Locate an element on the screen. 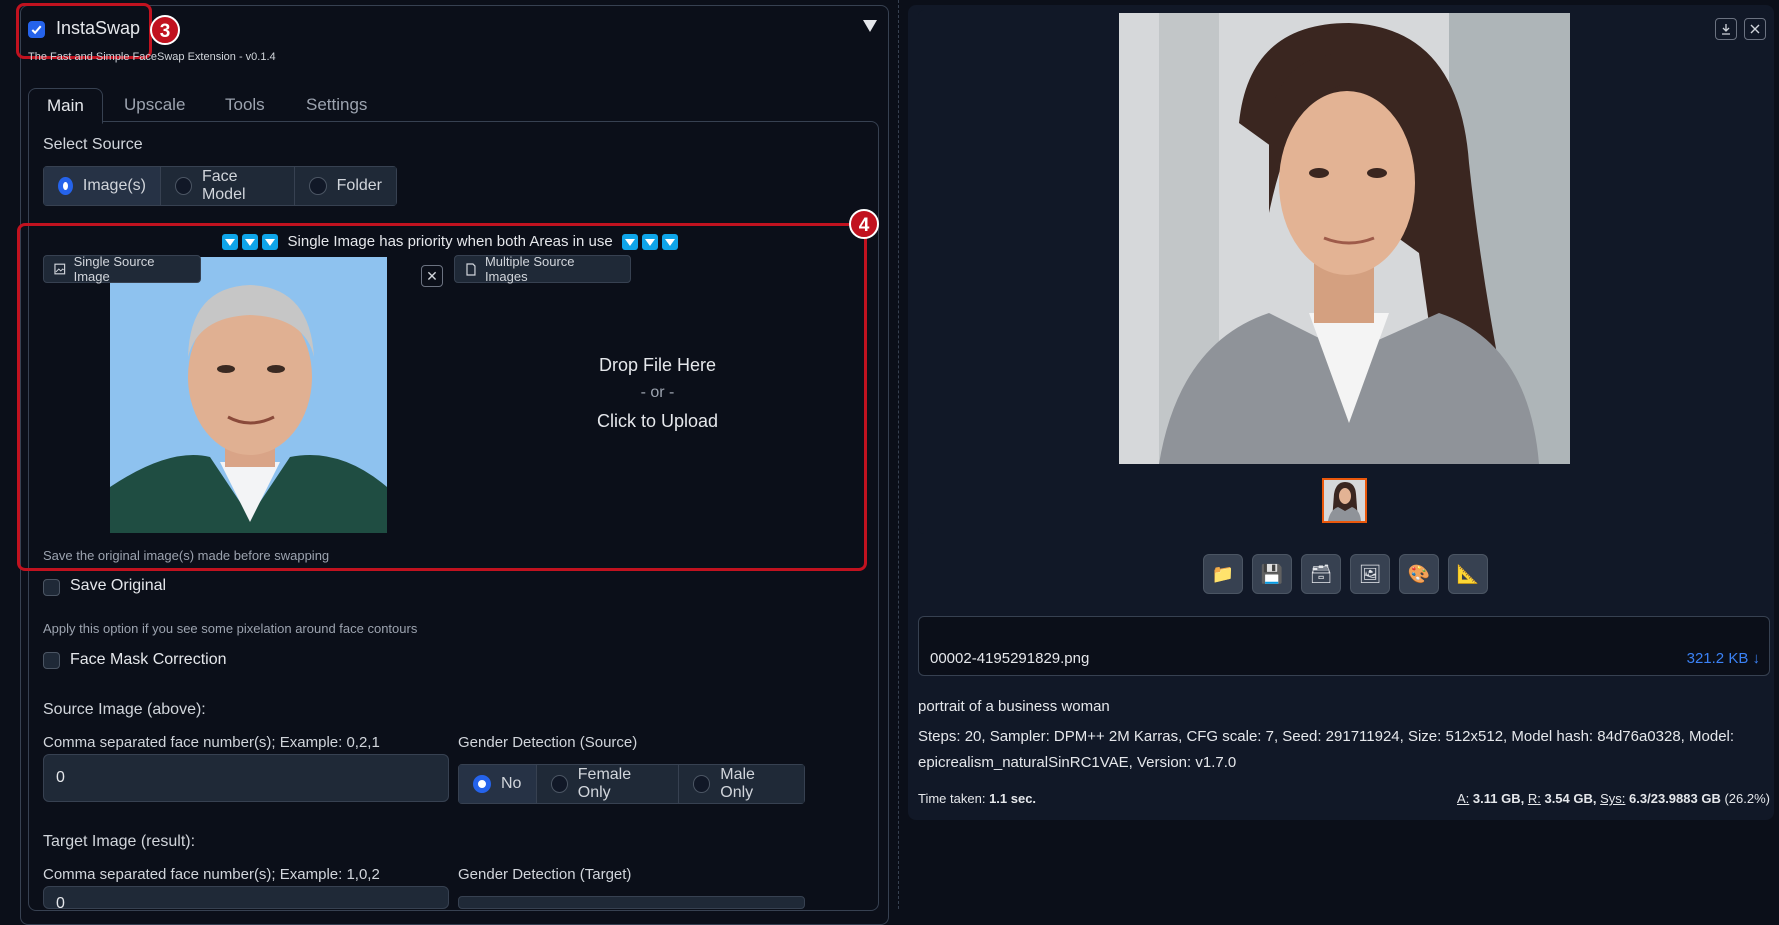 Image resolution: width=1779 pixels, height=925 pixels. time-value: 1.1 sec. is located at coordinates (1013, 798).